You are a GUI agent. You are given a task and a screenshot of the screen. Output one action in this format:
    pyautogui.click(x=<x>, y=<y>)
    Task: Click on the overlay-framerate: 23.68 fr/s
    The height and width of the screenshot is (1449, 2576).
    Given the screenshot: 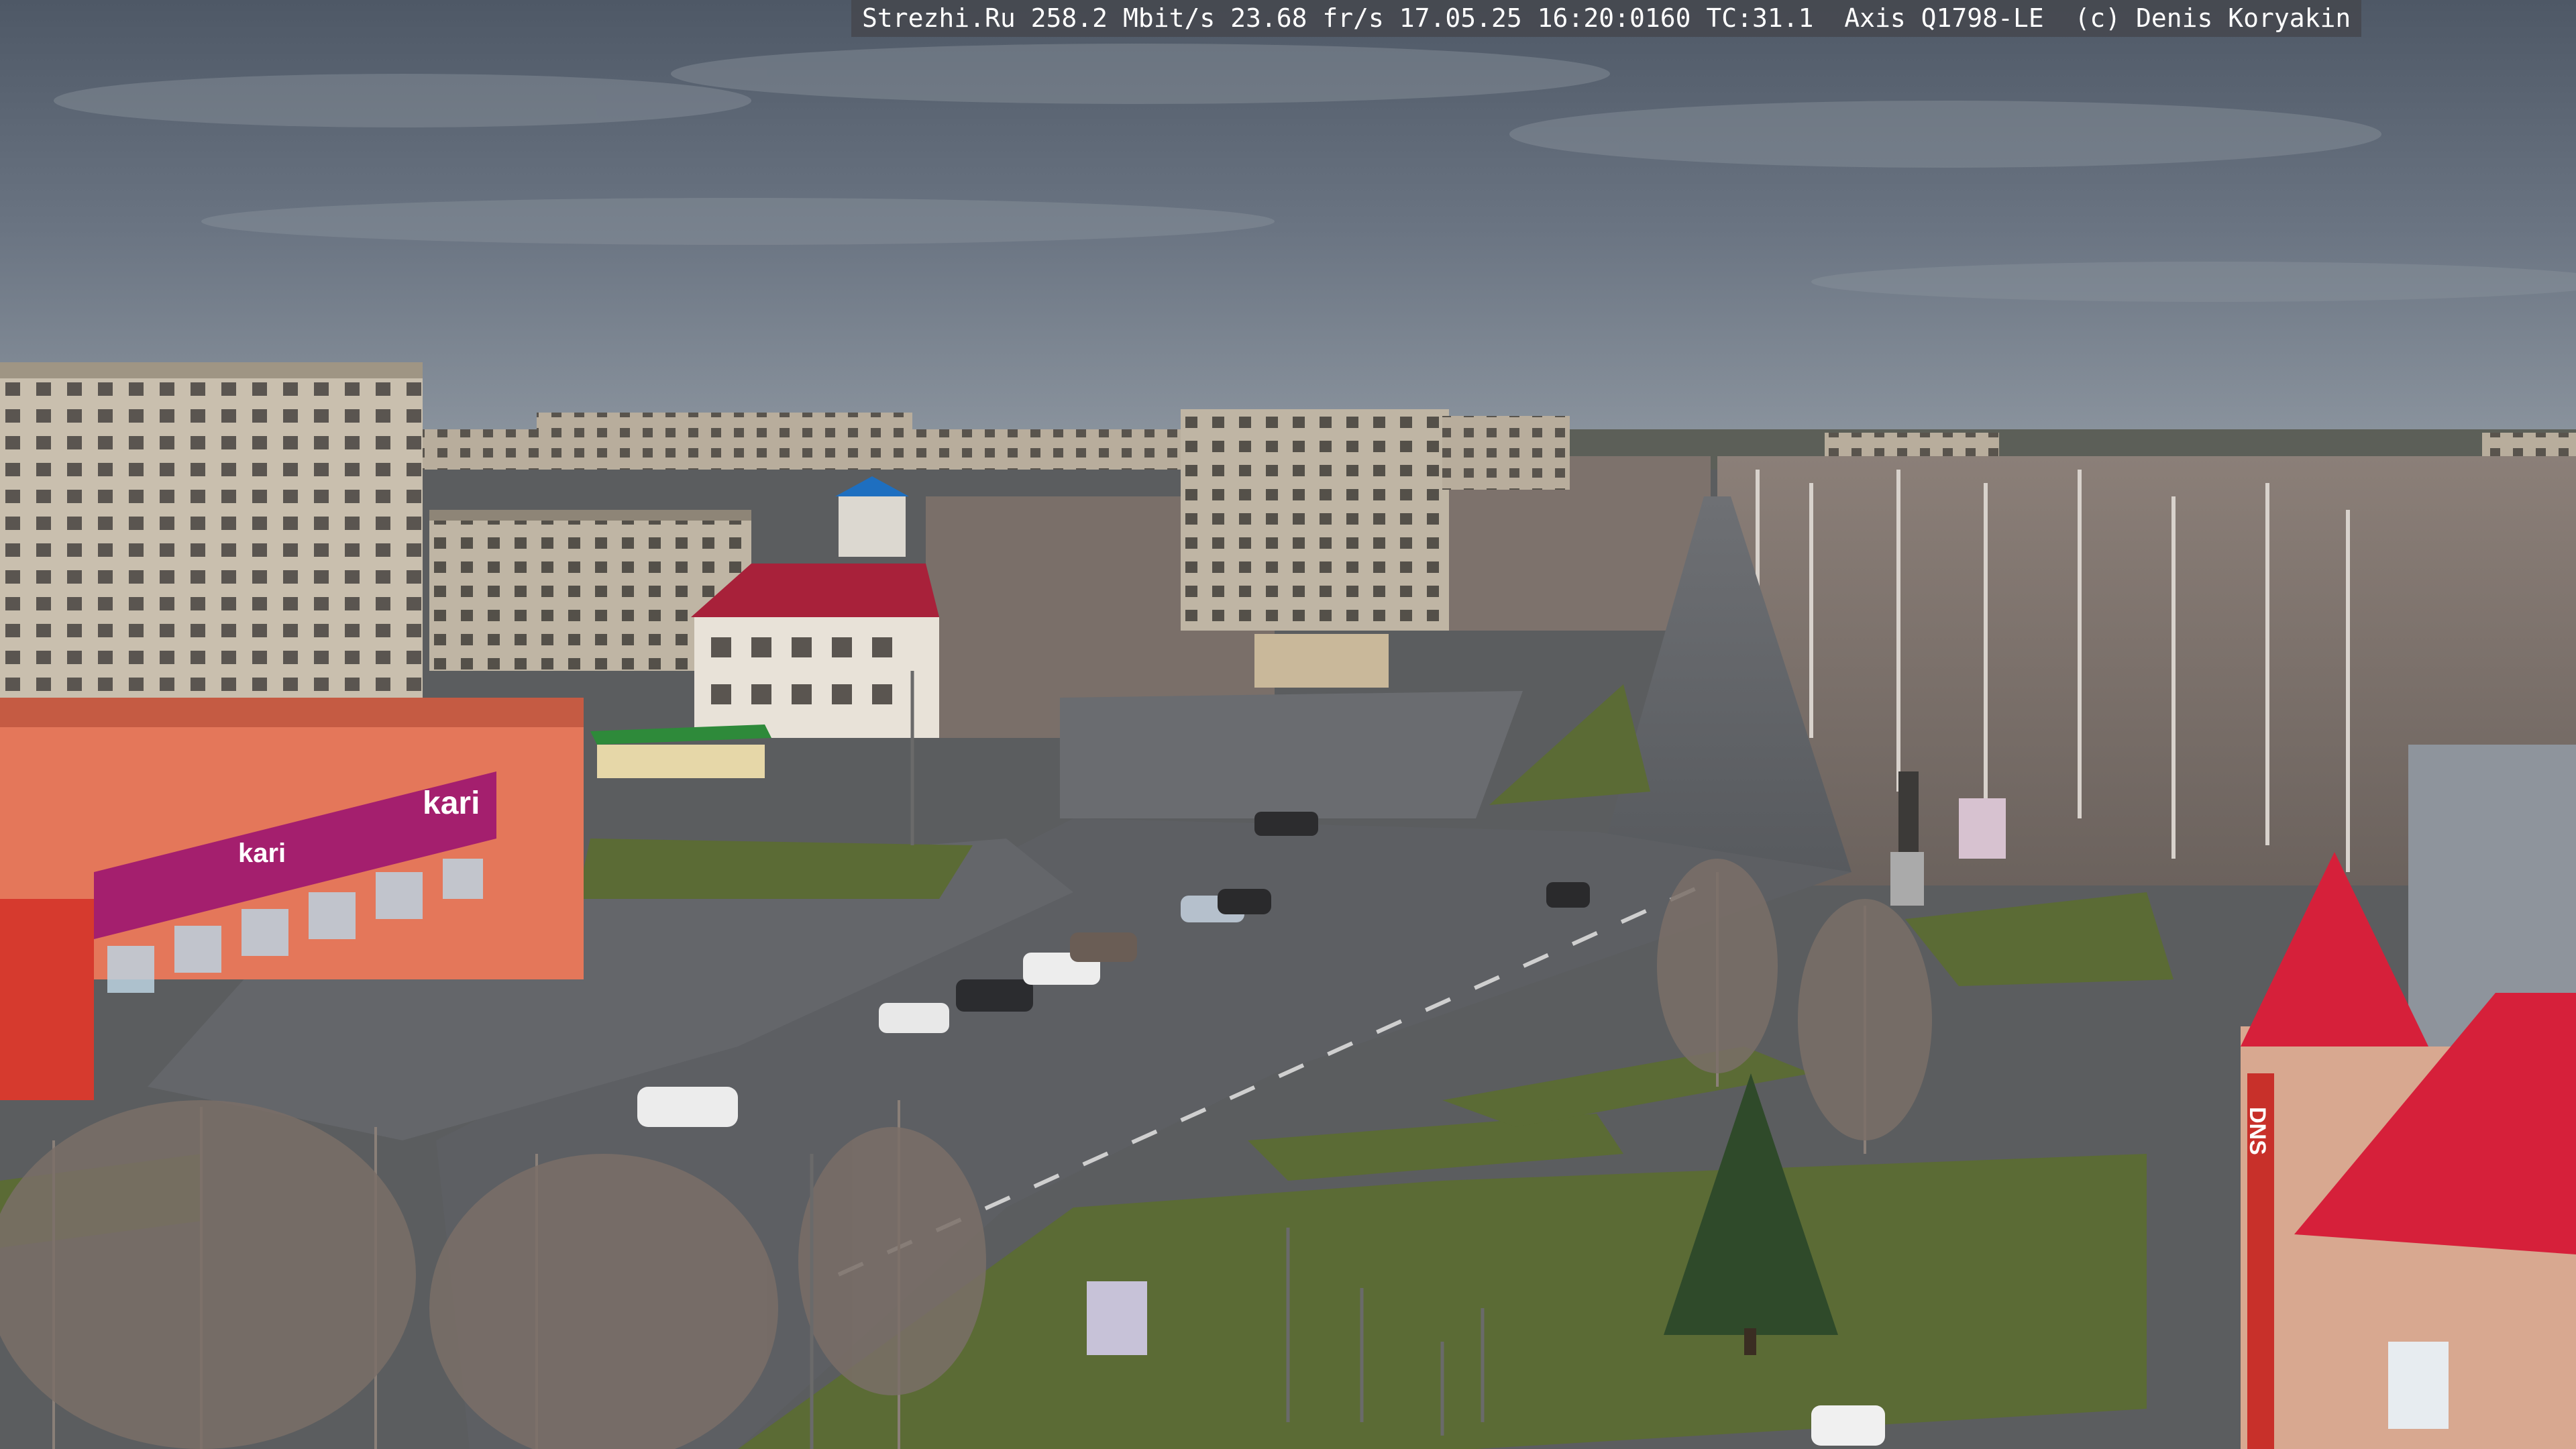 What is the action you would take?
    pyautogui.click(x=1307, y=18)
    